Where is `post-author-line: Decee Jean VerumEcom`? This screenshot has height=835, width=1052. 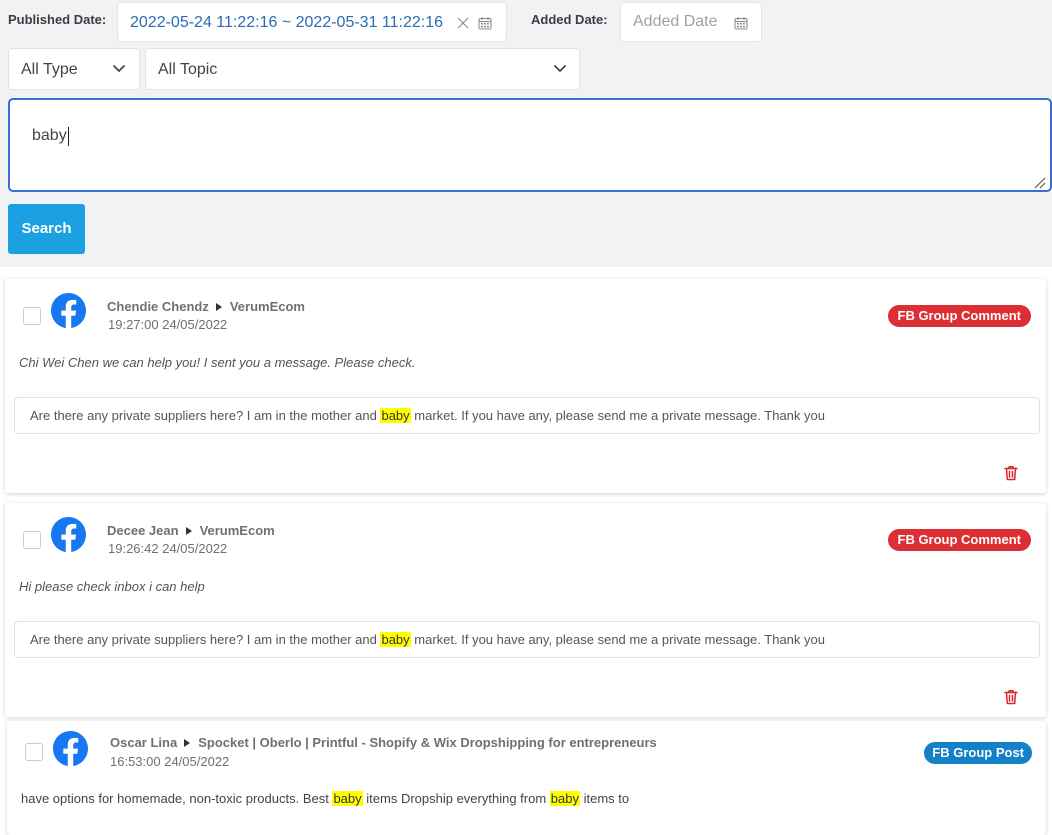
post-author-line: Decee Jean VerumEcom is located at coordinates (191, 531).